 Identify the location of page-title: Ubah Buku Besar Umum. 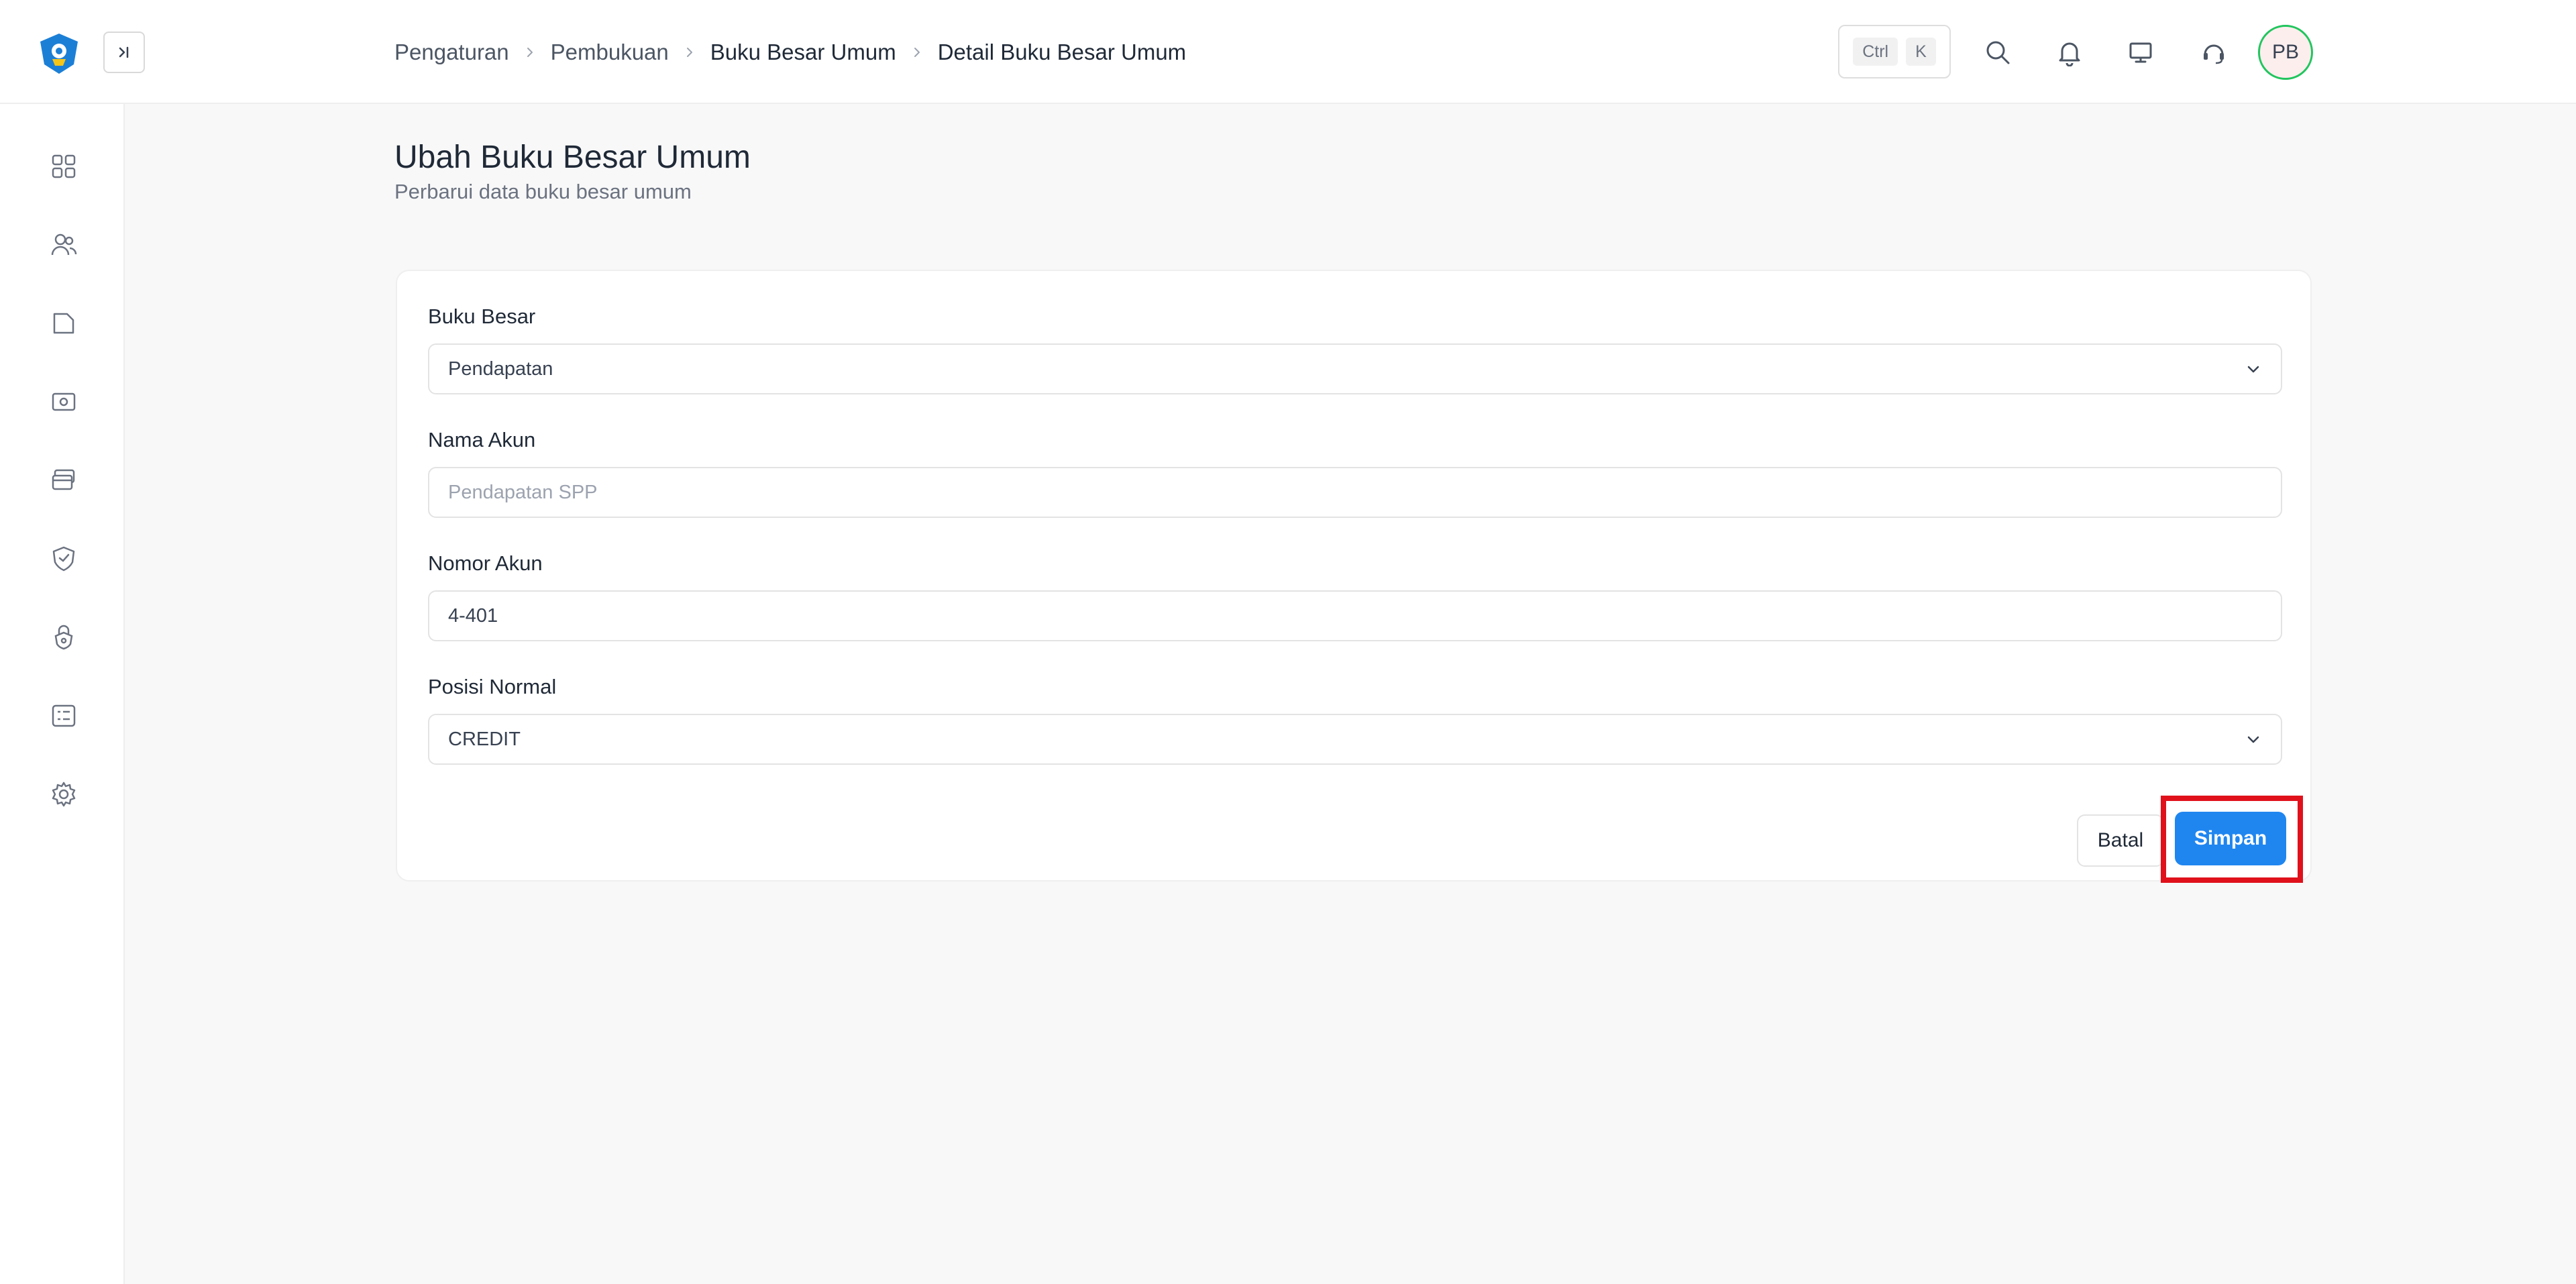
(572, 157).